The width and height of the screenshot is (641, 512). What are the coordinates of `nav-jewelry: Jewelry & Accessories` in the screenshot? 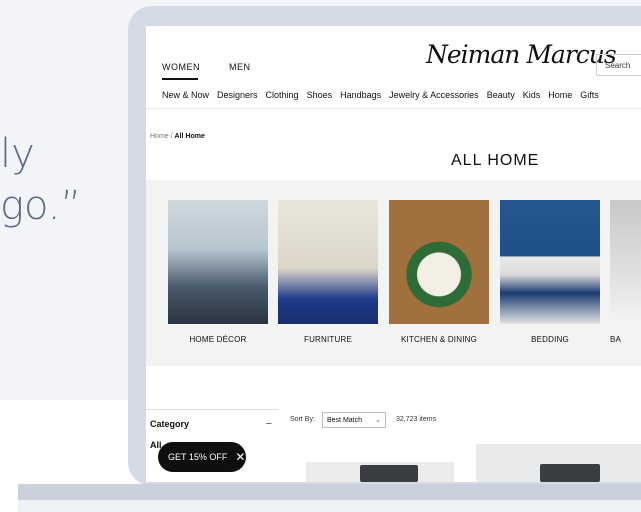 It's located at (434, 95).